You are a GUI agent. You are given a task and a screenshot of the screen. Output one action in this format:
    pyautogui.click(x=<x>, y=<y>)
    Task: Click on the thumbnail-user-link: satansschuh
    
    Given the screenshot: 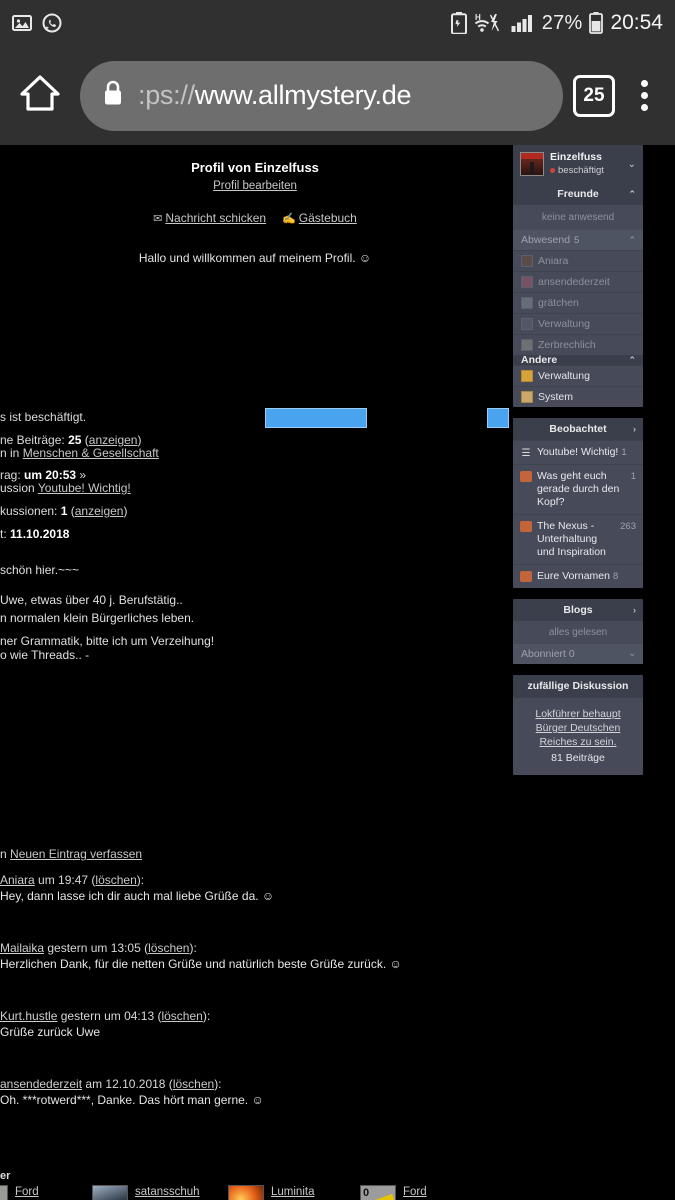 What is the action you would take?
    pyautogui.click(x=167, y=1192)
    